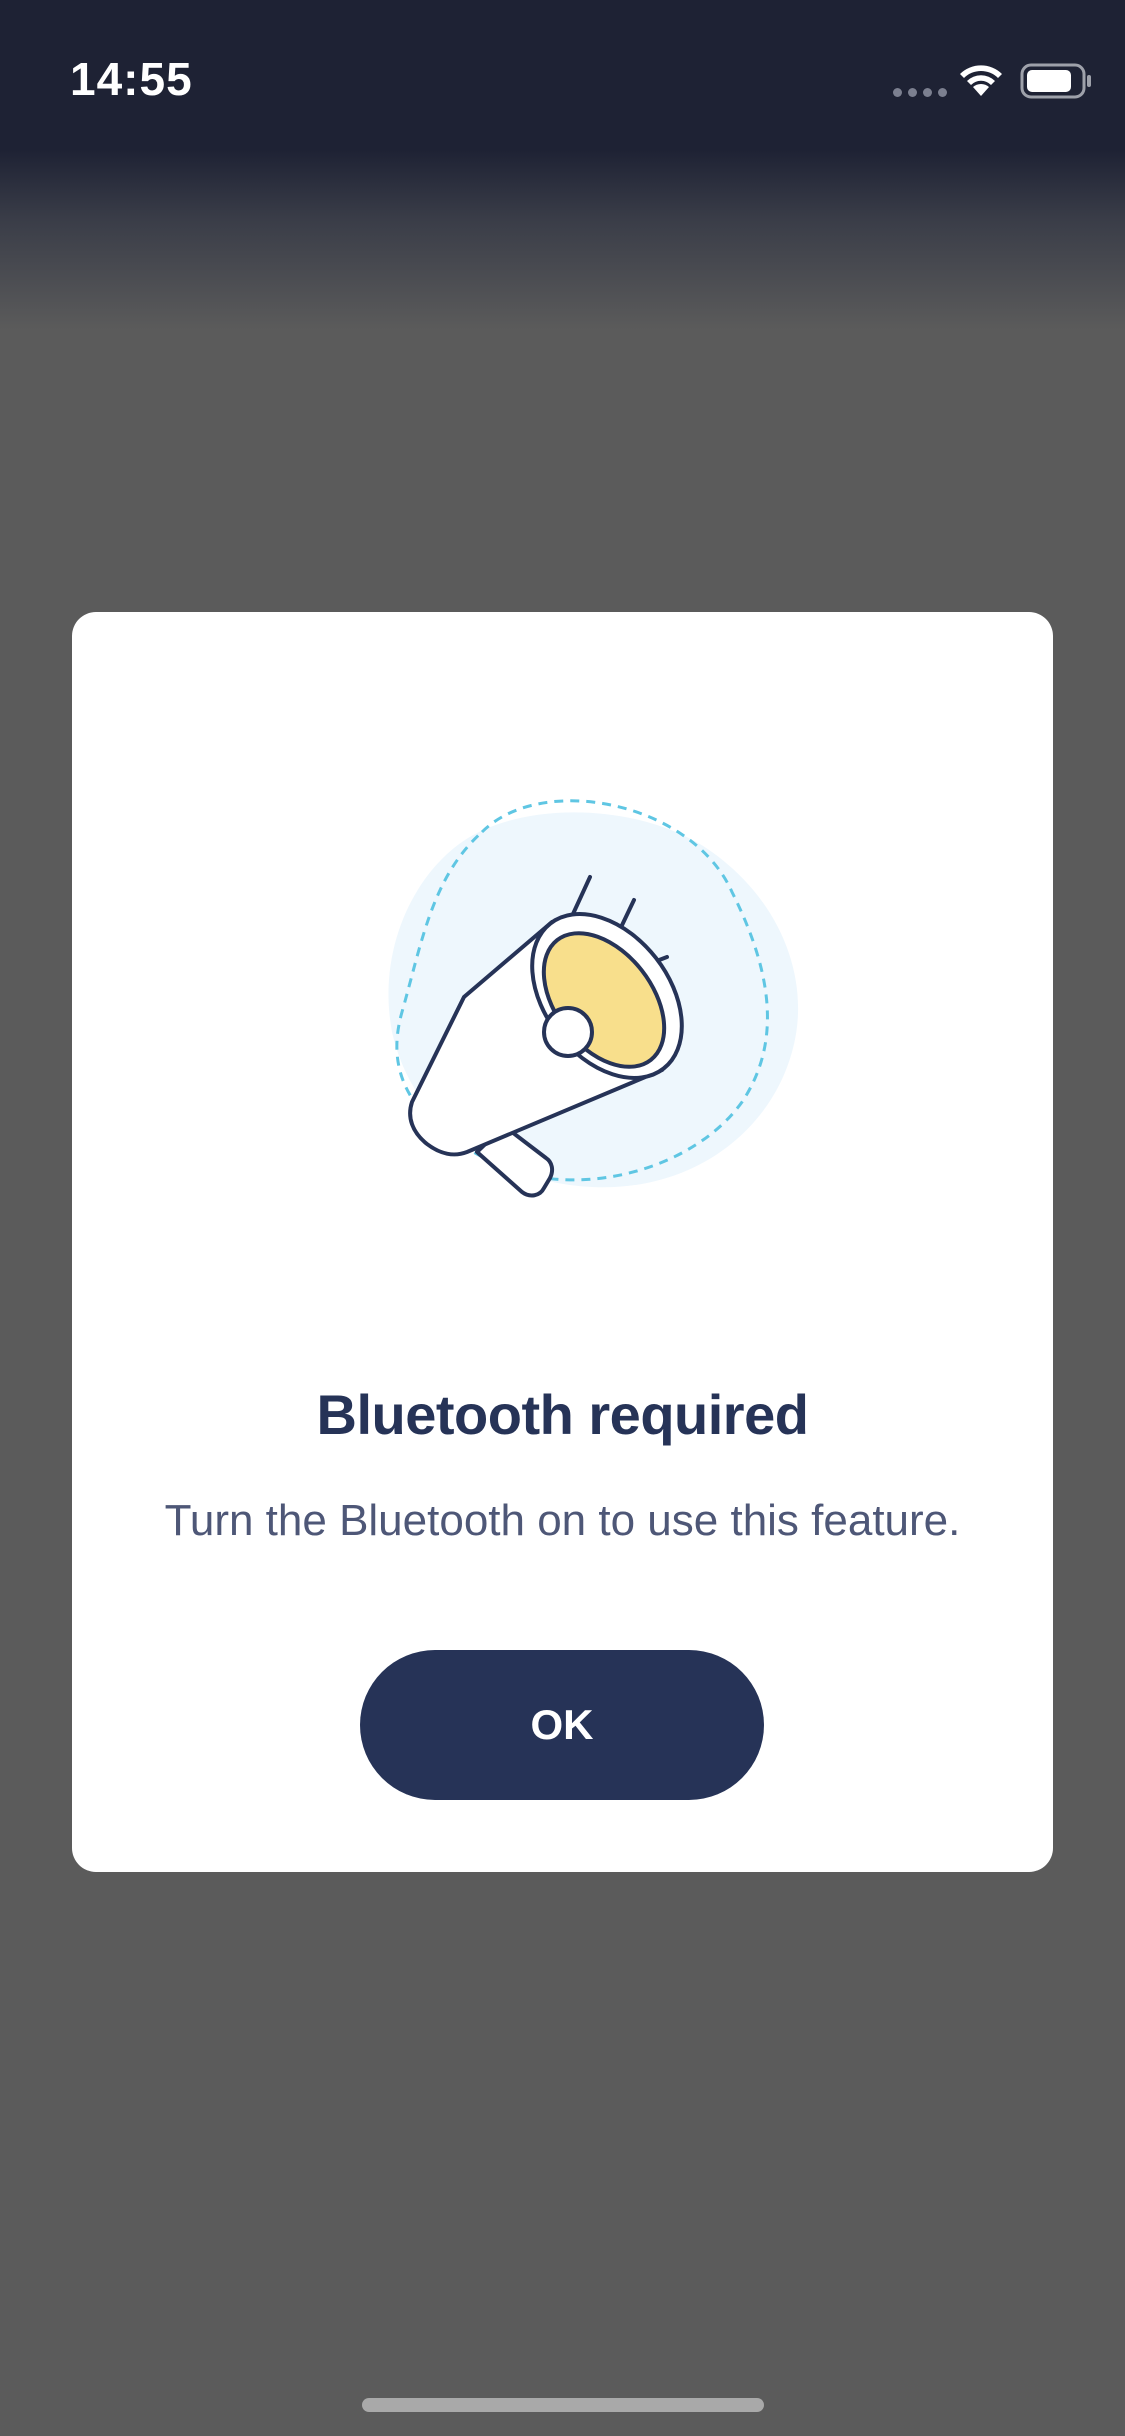 The width and height of the screenshot is (1125, 2436). Describe the element at coordinates (981, 80) in the screenshot. I see `wifi-icon` at that location.